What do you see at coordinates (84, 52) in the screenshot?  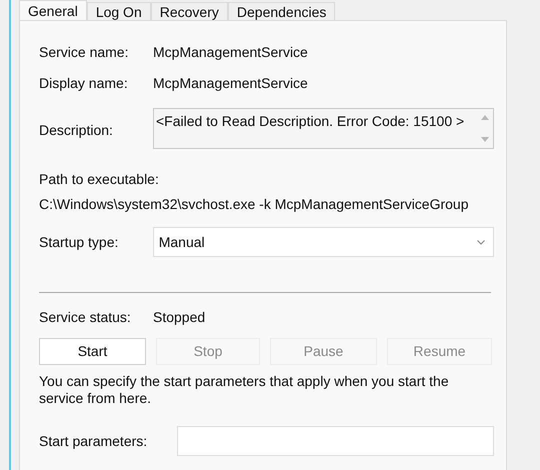 I see `field-label: Service name:` at bounding box center [84, 52].